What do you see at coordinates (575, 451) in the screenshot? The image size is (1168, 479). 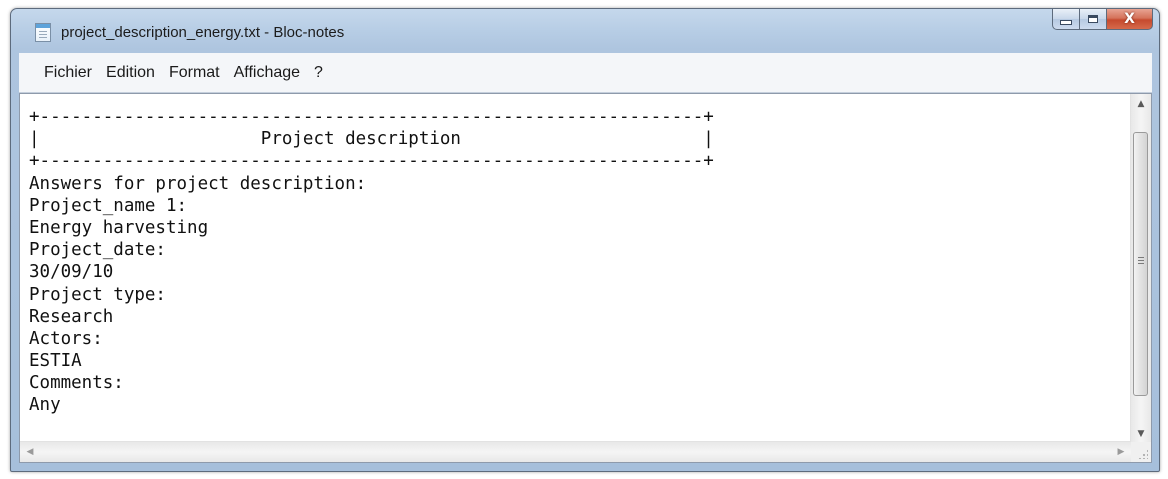 I see `horizontal-scrollbar: ◀ ▶` at bounding box center [575, 451].